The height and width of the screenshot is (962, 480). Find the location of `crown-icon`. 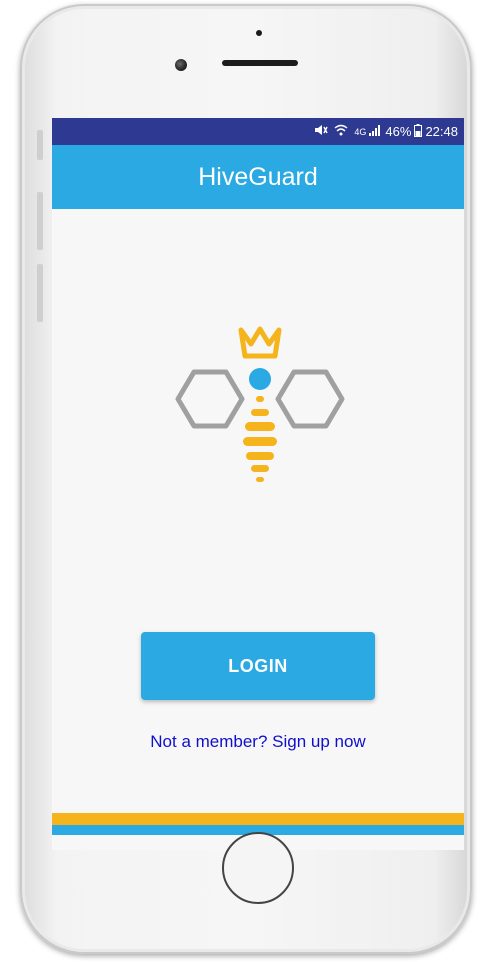

crown-icon is located at coordinates (260, 342).